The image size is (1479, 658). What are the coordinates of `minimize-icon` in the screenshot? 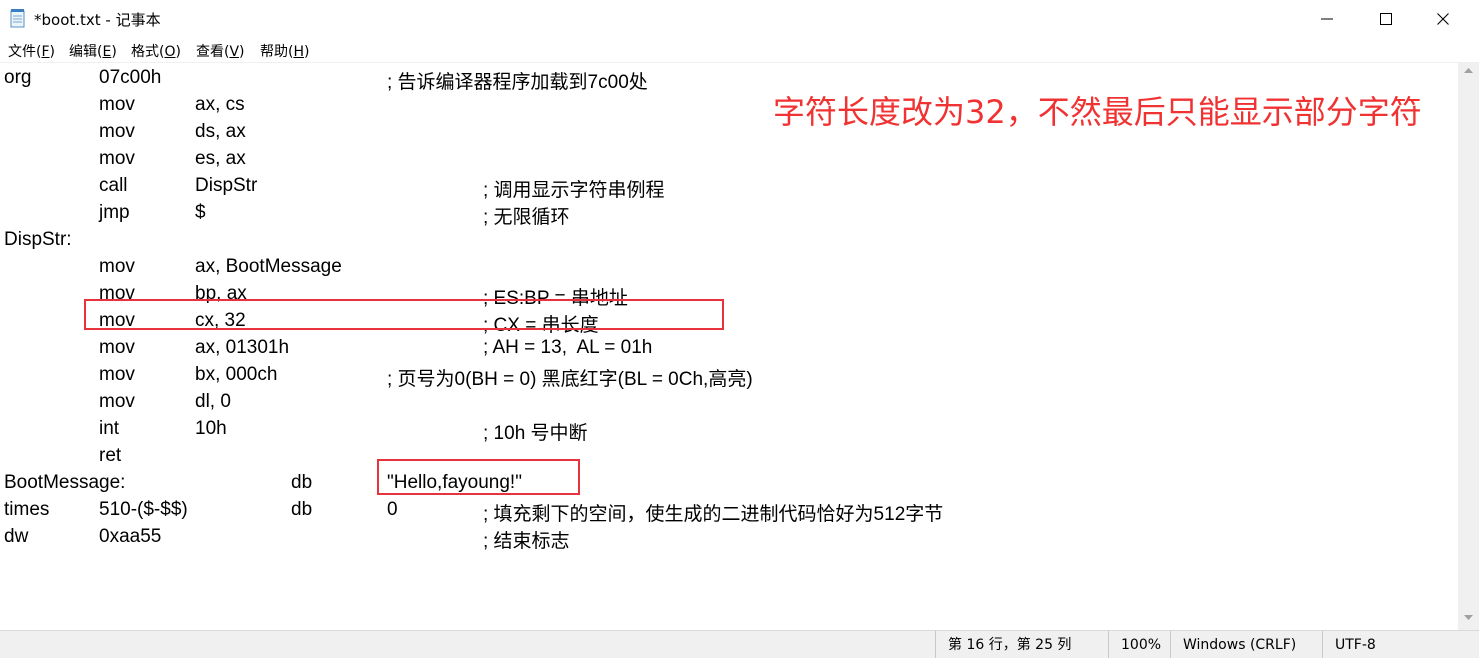 It's located at (1326, 18).